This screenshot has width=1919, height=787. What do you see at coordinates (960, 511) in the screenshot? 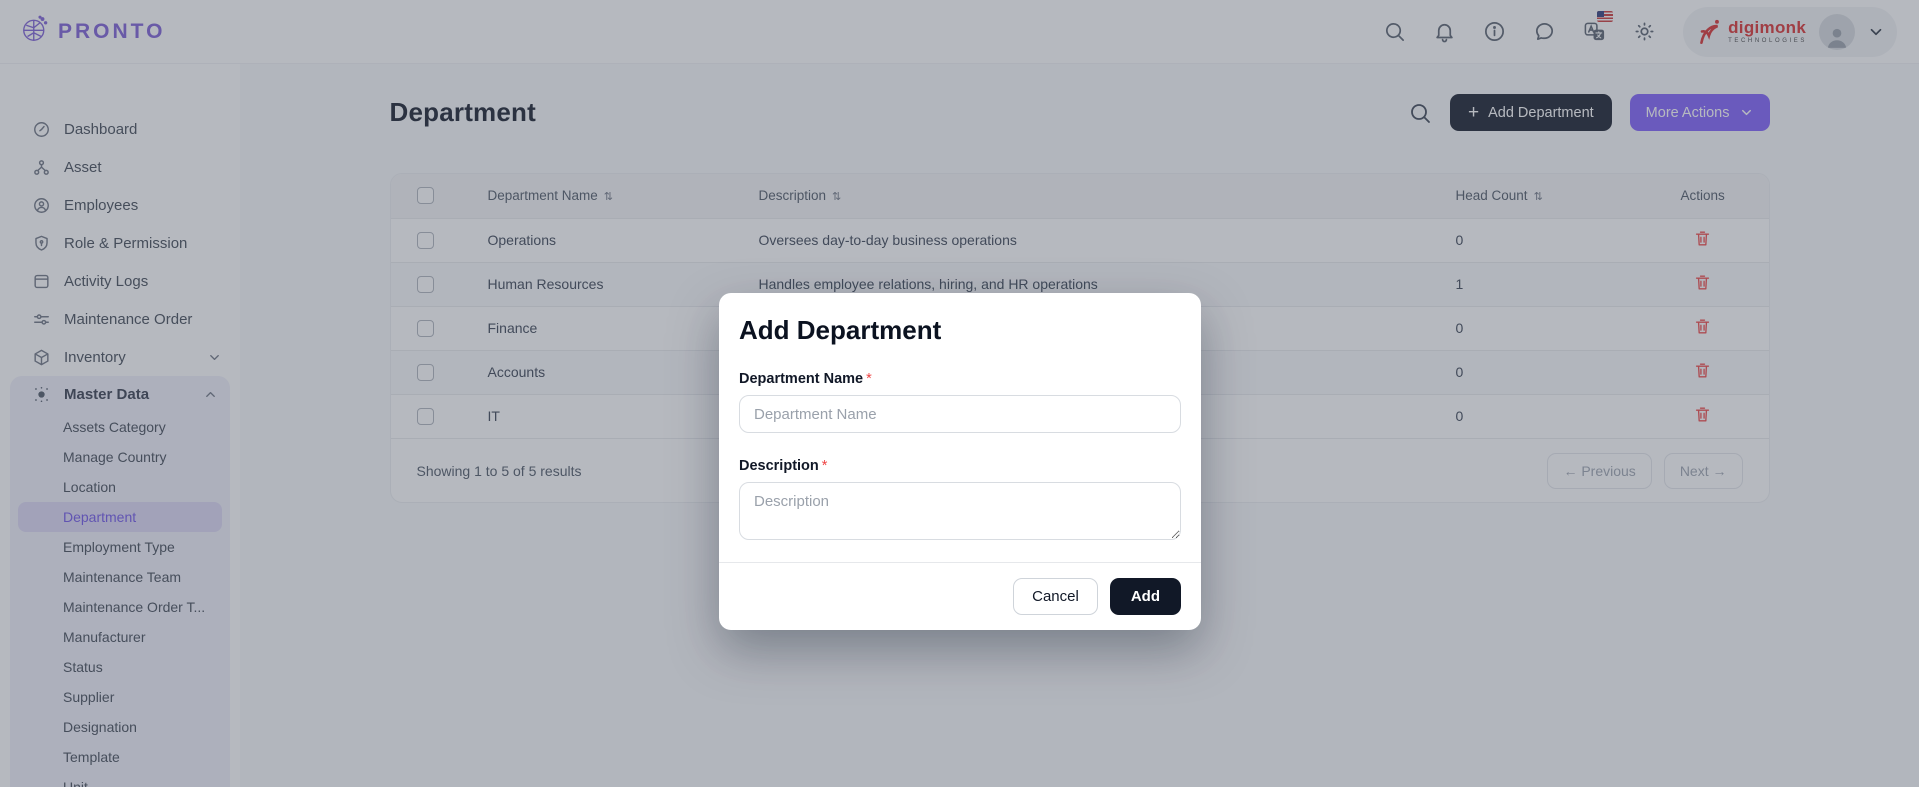
I see `description-textarea` at bounding box center [960, 511].